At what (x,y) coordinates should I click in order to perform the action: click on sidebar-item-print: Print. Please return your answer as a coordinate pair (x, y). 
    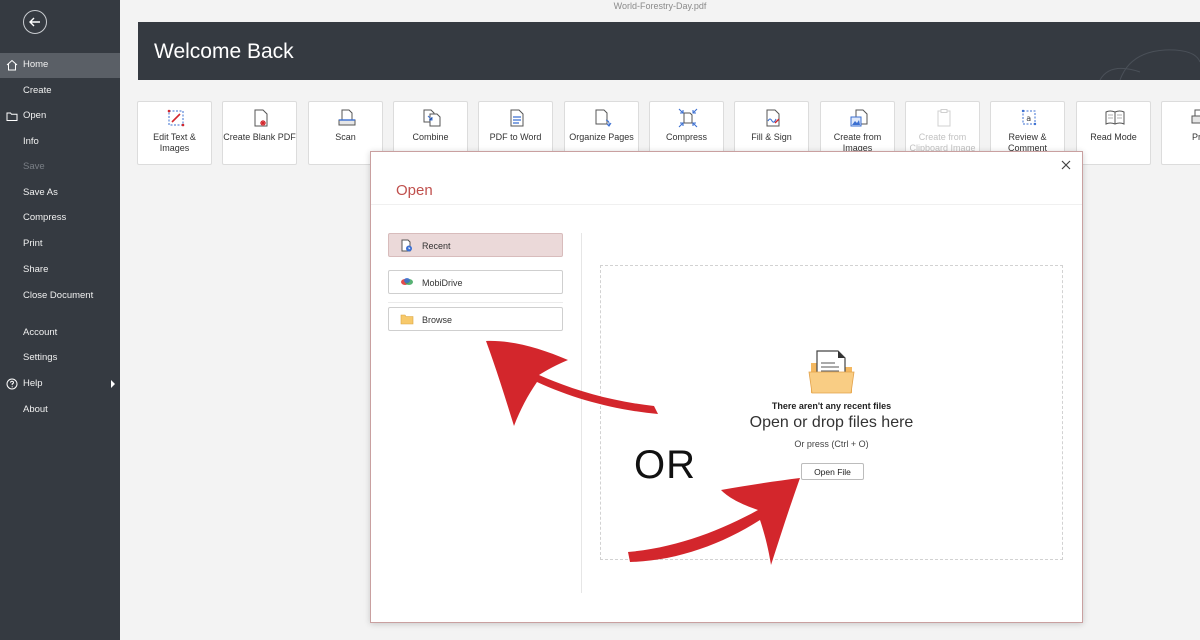
    Looking at the image, I should click on (60, 244).